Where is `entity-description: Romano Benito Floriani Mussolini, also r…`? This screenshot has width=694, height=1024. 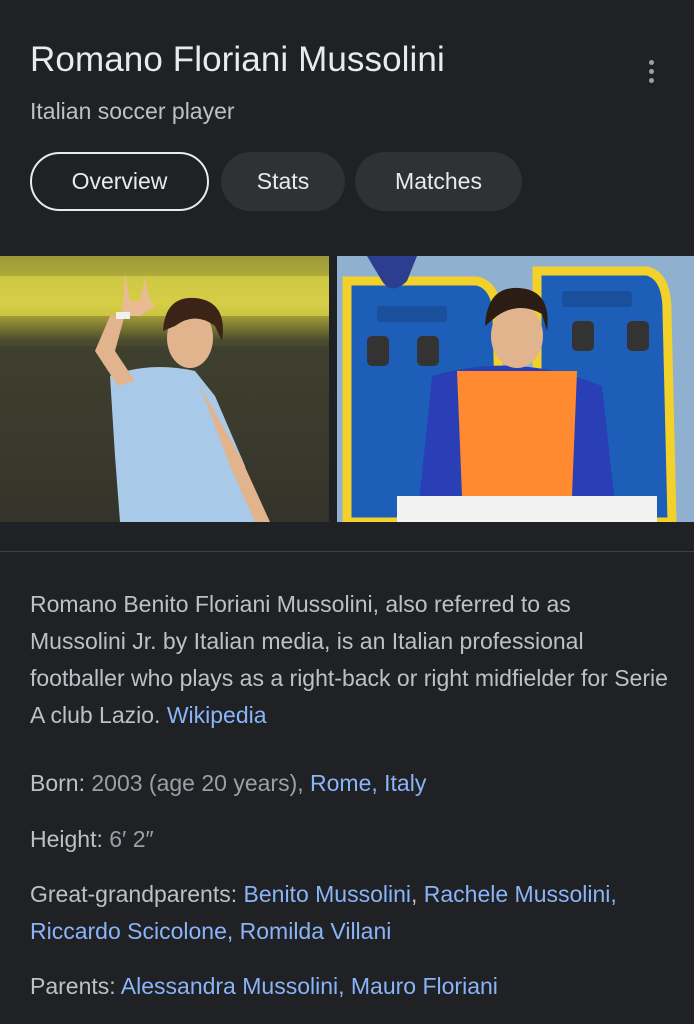 entity-description: Romano Benito Floriani Mussolini, also r… is located at coordinates (350, 660).